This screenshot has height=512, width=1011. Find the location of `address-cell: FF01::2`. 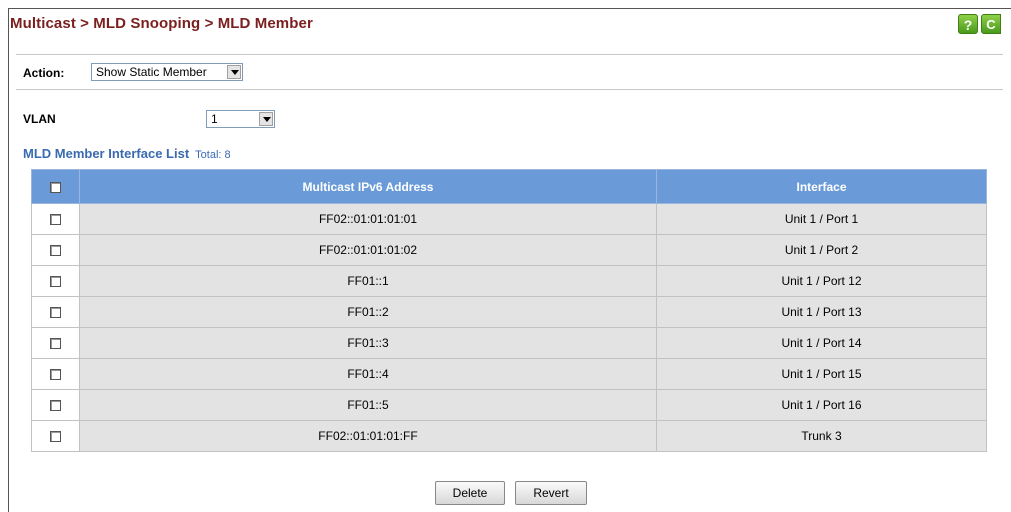

address-cell: FF01::2 is located at coordinates (368, 312).